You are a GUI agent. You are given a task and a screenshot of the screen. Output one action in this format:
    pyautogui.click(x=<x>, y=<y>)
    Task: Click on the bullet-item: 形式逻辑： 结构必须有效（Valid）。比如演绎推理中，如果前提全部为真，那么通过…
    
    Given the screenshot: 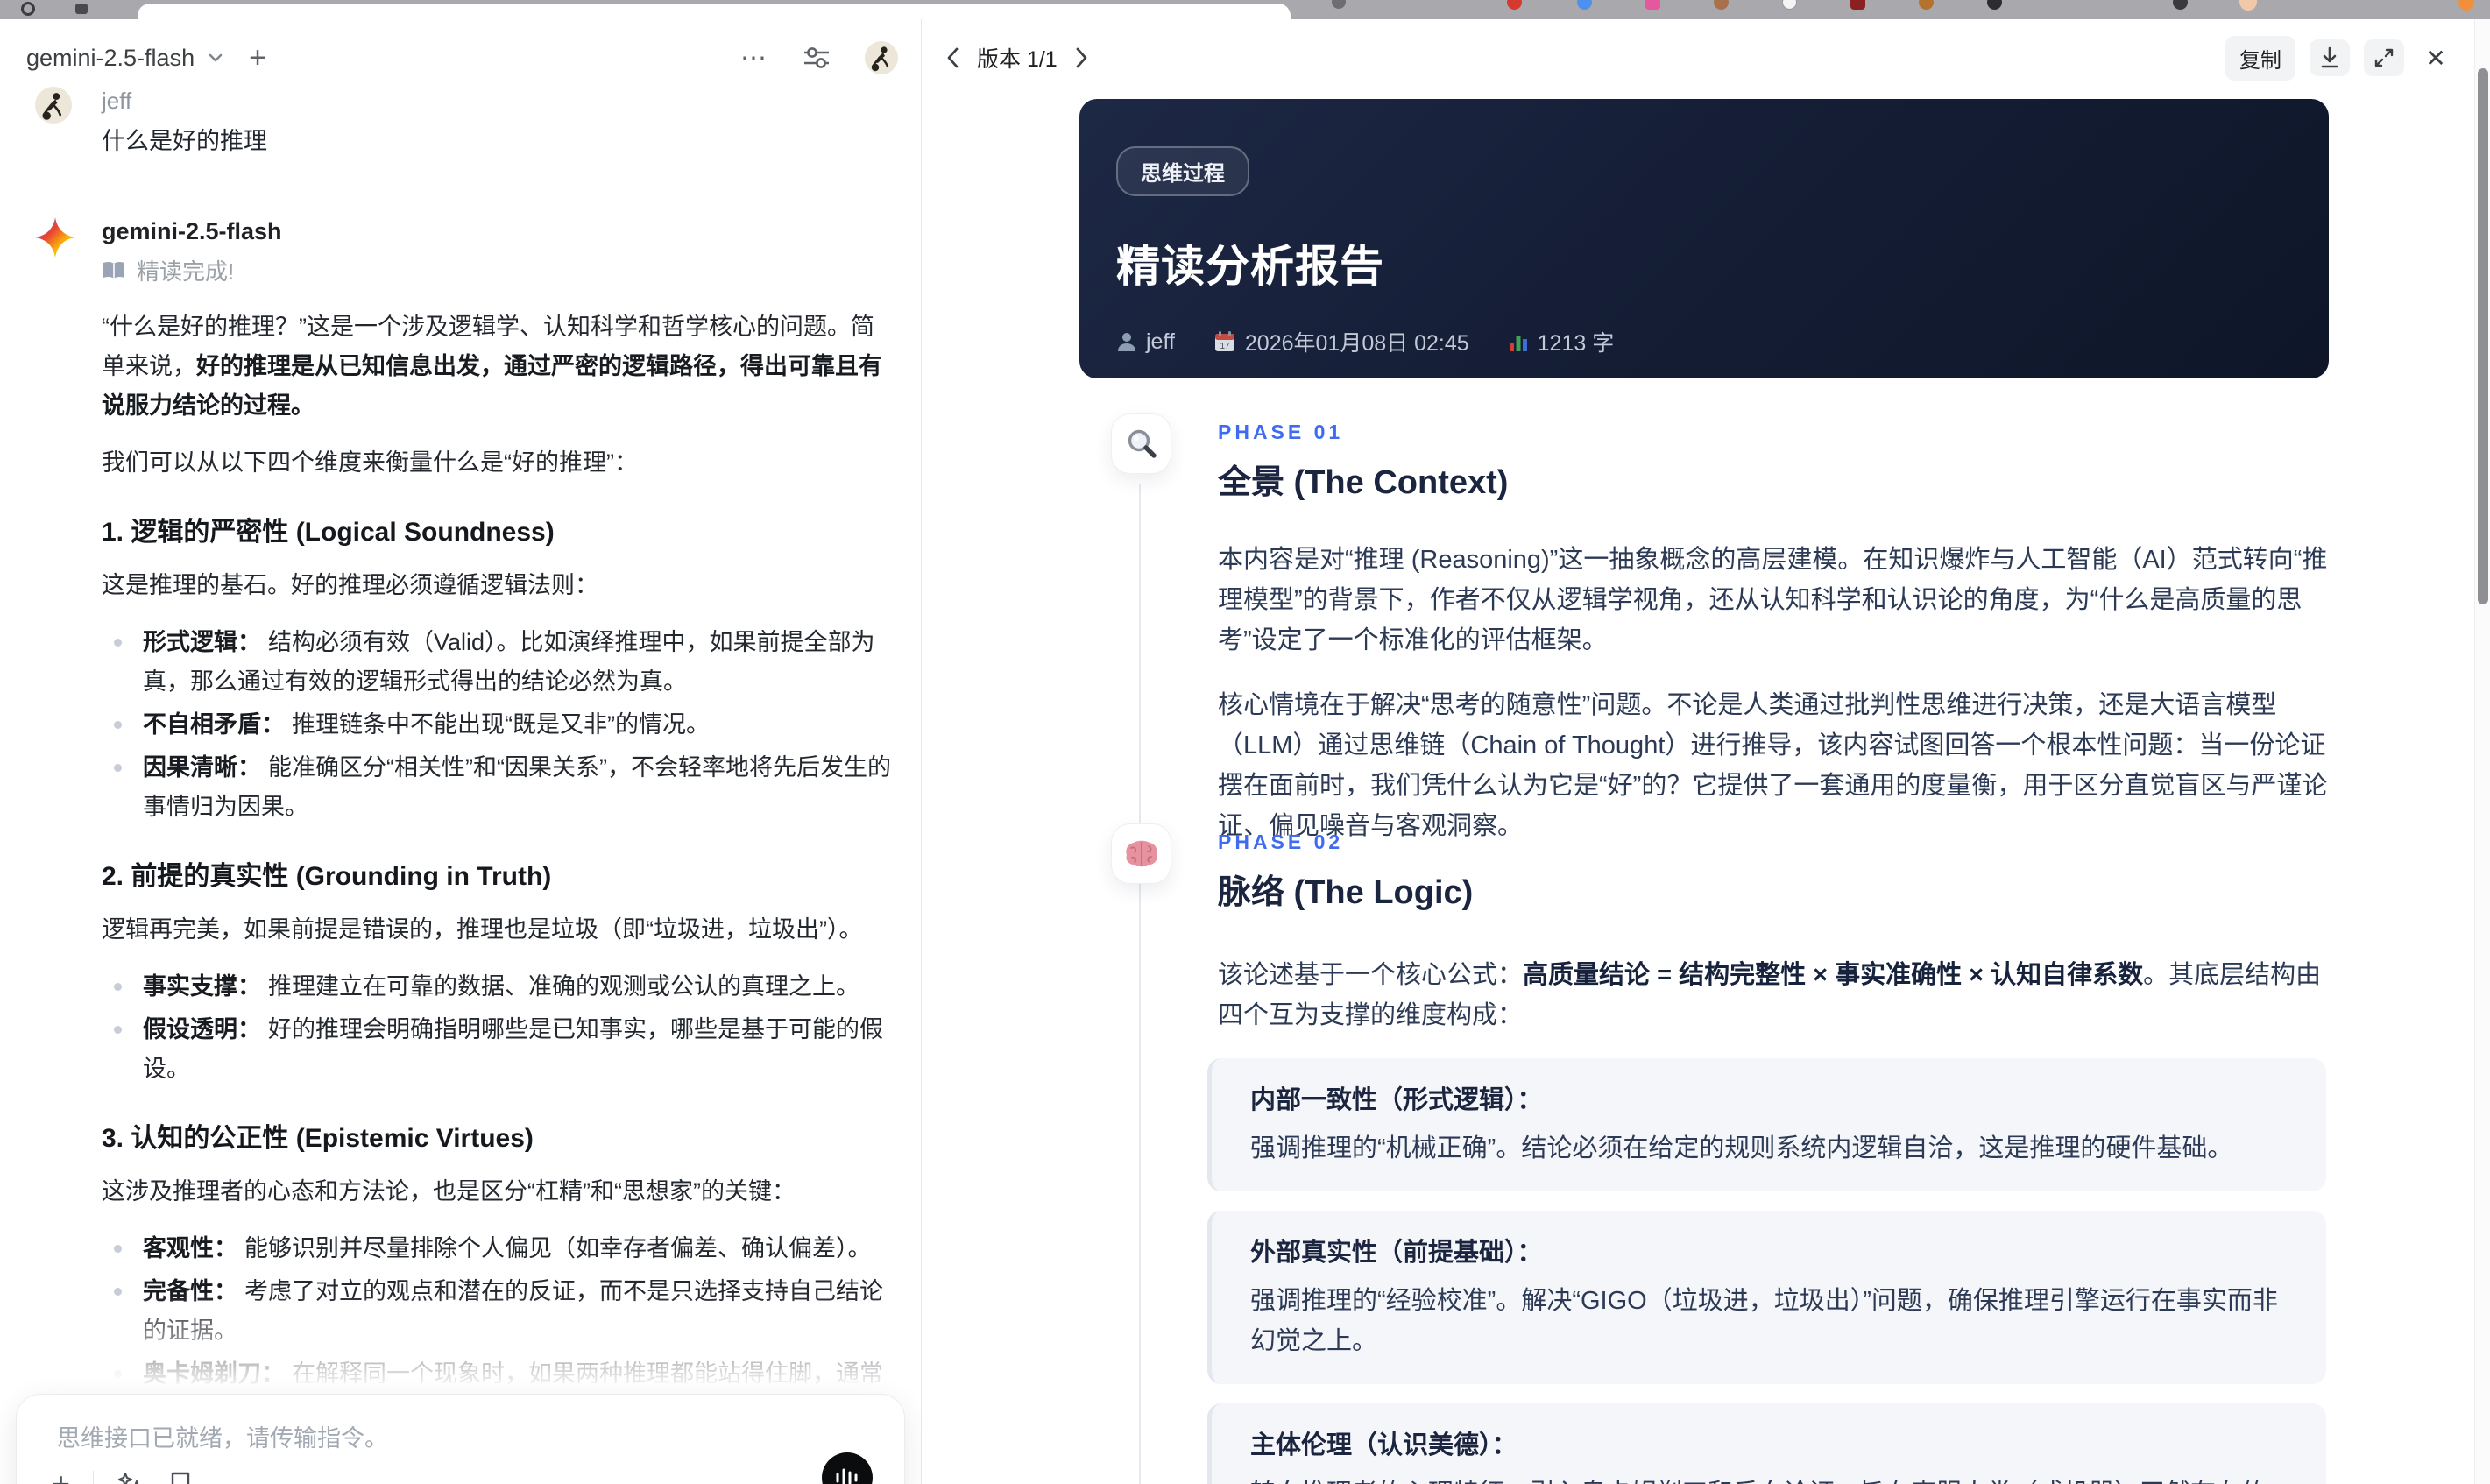 What is the action you would take?
    pyautogui.click(x=498, y=662)
    